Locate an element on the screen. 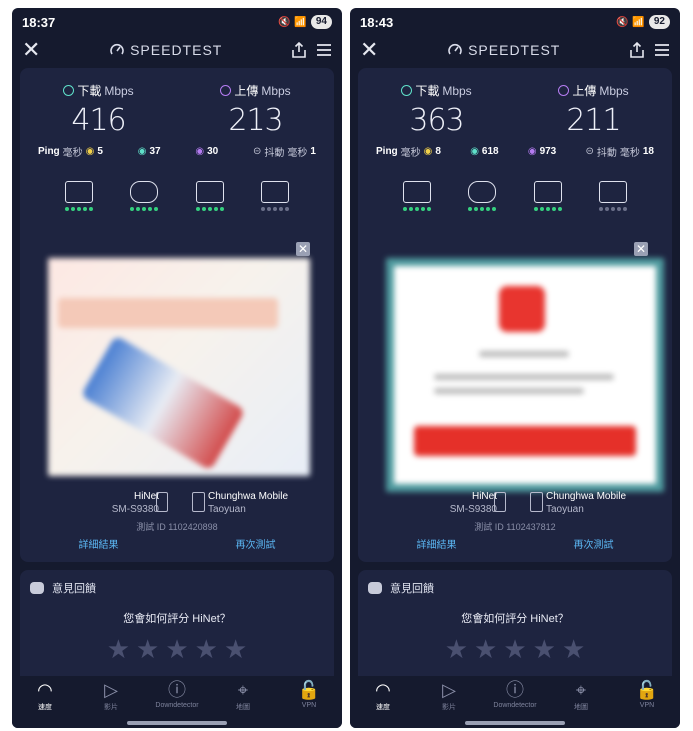 This screenshot has height=731, width=693. jitter-value: 1 is located at coordinates (313, 151).